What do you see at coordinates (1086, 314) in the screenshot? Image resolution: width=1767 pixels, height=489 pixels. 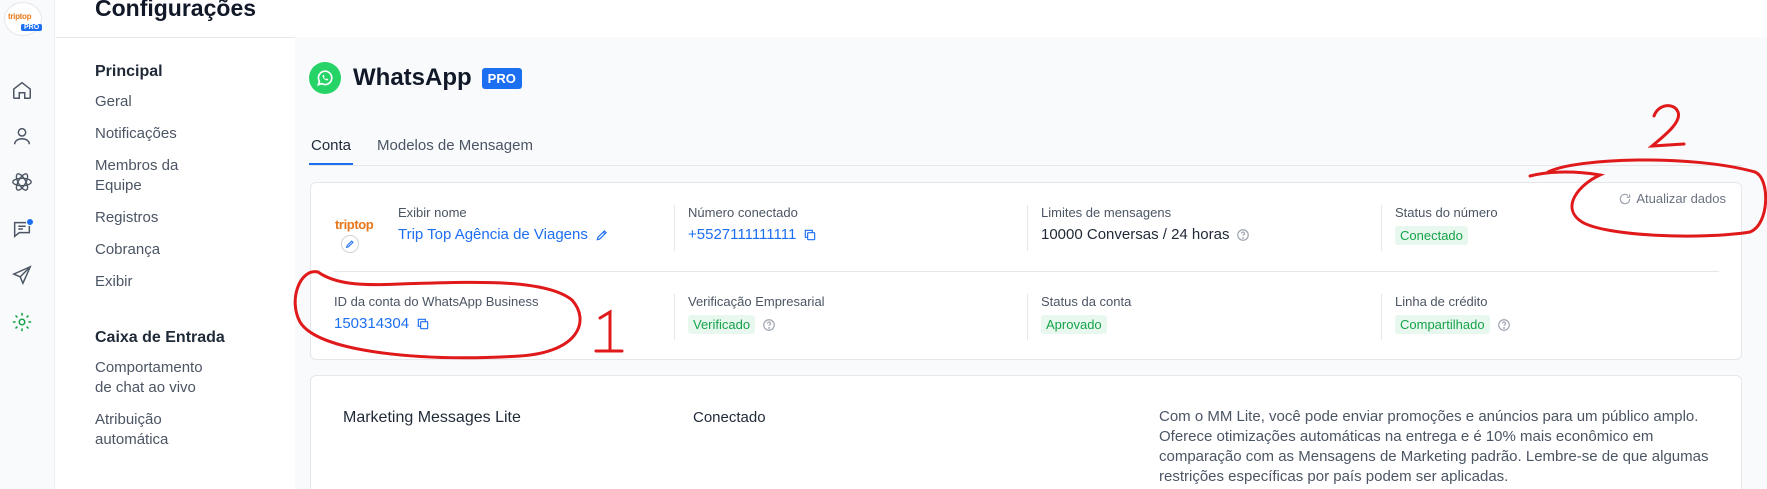 I see `account-status-cell: Status da conta Aprovado` at bounding box center [1086, 314].